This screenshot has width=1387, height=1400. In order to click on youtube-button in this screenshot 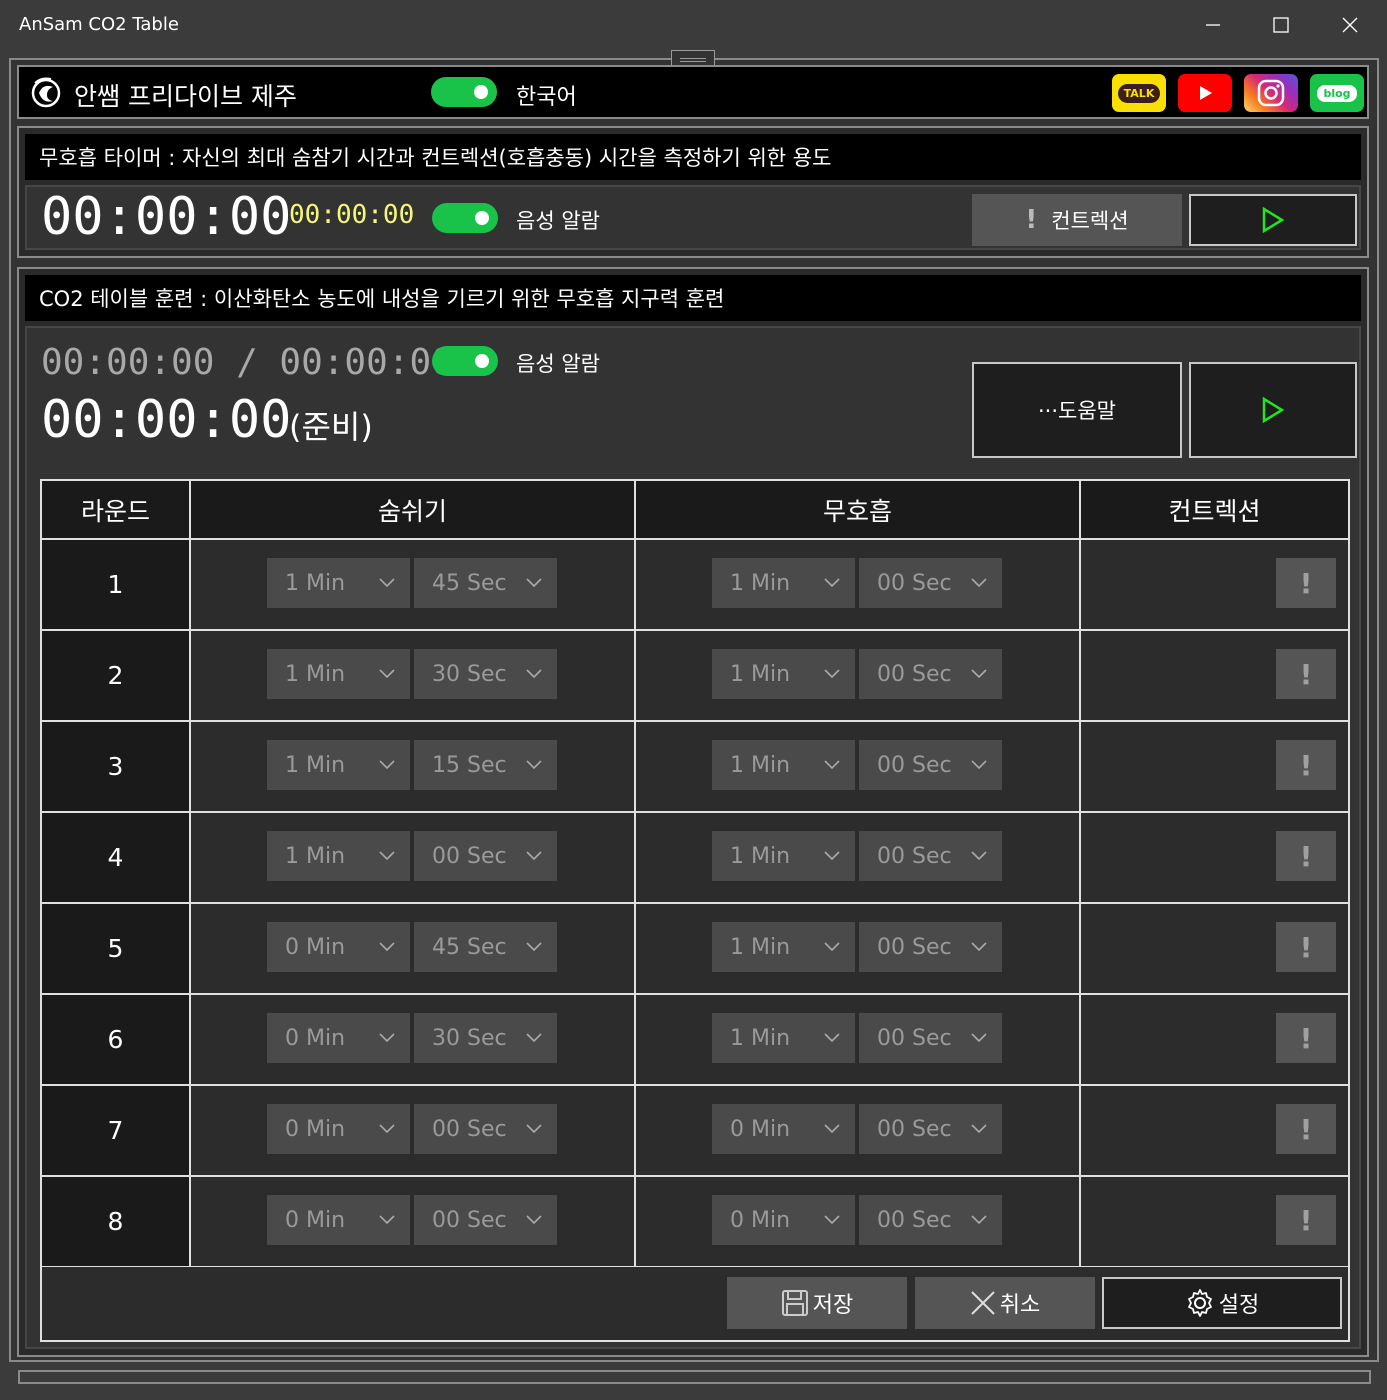, I will do `click(1205, 93)`.